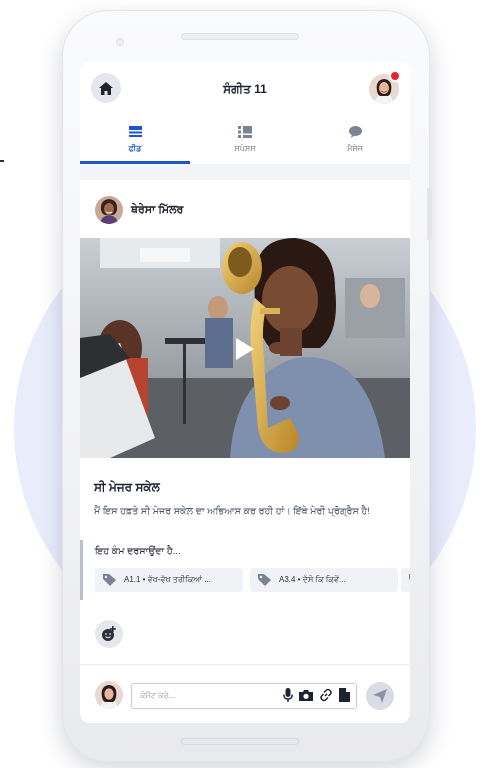 This screenshot has width=481, height=768. What do you see at coordinates (429, 214) in the screenshot?
I see `phone-side-button` at bounding box center [429, 214].